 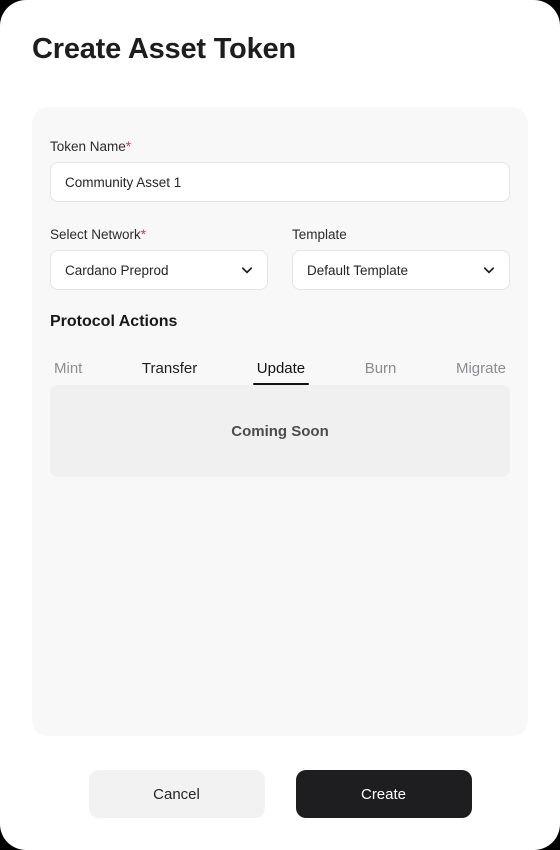 I want to click on protocol-actions-tablist: Mint Transfer Update Burn Migrate, so click(x=280, y=367).